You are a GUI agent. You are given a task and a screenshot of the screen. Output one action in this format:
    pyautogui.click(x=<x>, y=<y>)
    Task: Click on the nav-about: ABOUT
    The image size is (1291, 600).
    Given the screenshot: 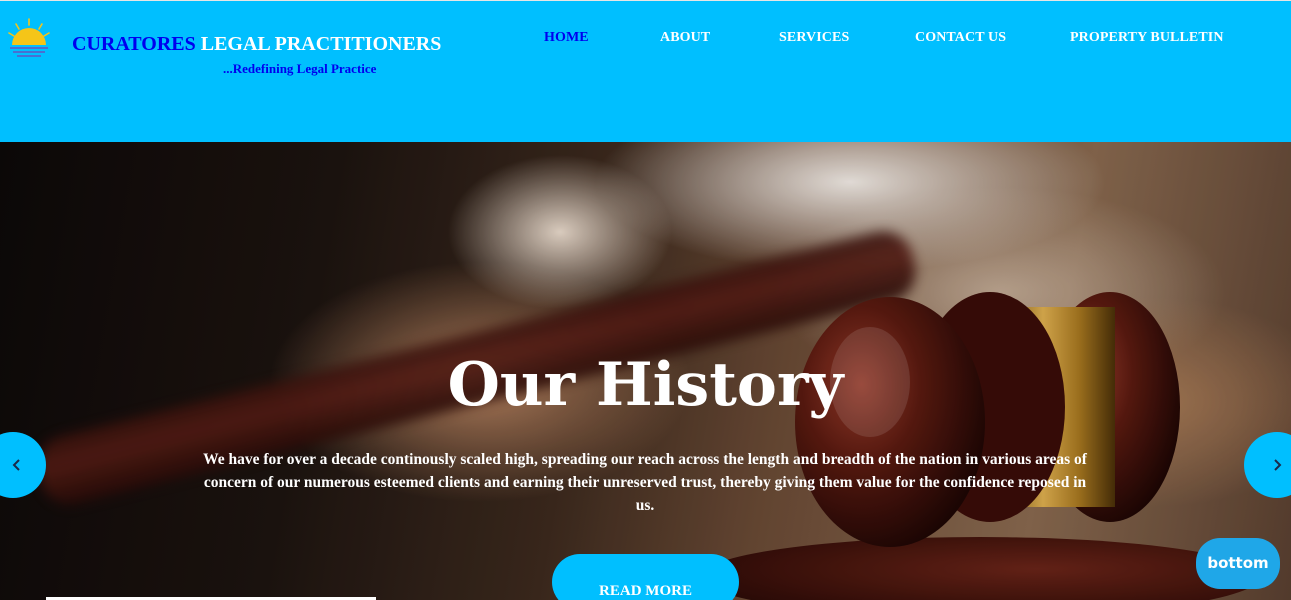 What is the action you would take?
    pyautogui.click(x=685, y=38)
    